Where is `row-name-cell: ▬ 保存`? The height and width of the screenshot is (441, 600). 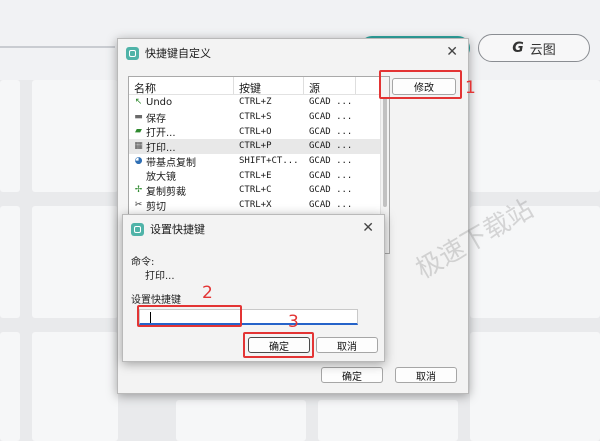 row-name-cell: ▬ 保存 is located at coordinates (181, 117).